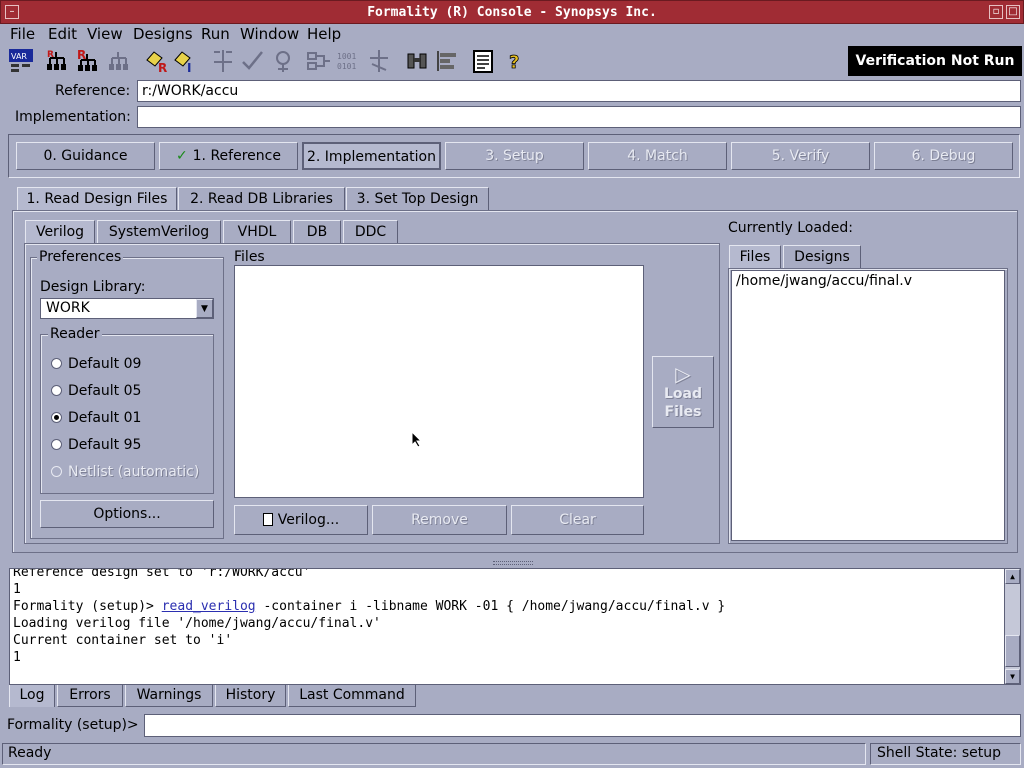 The image size is (1024, 768). What do you see at coordinates (22, 34) in the screenshot?
I see `menu-file: File` at bounding box center [22, 34].